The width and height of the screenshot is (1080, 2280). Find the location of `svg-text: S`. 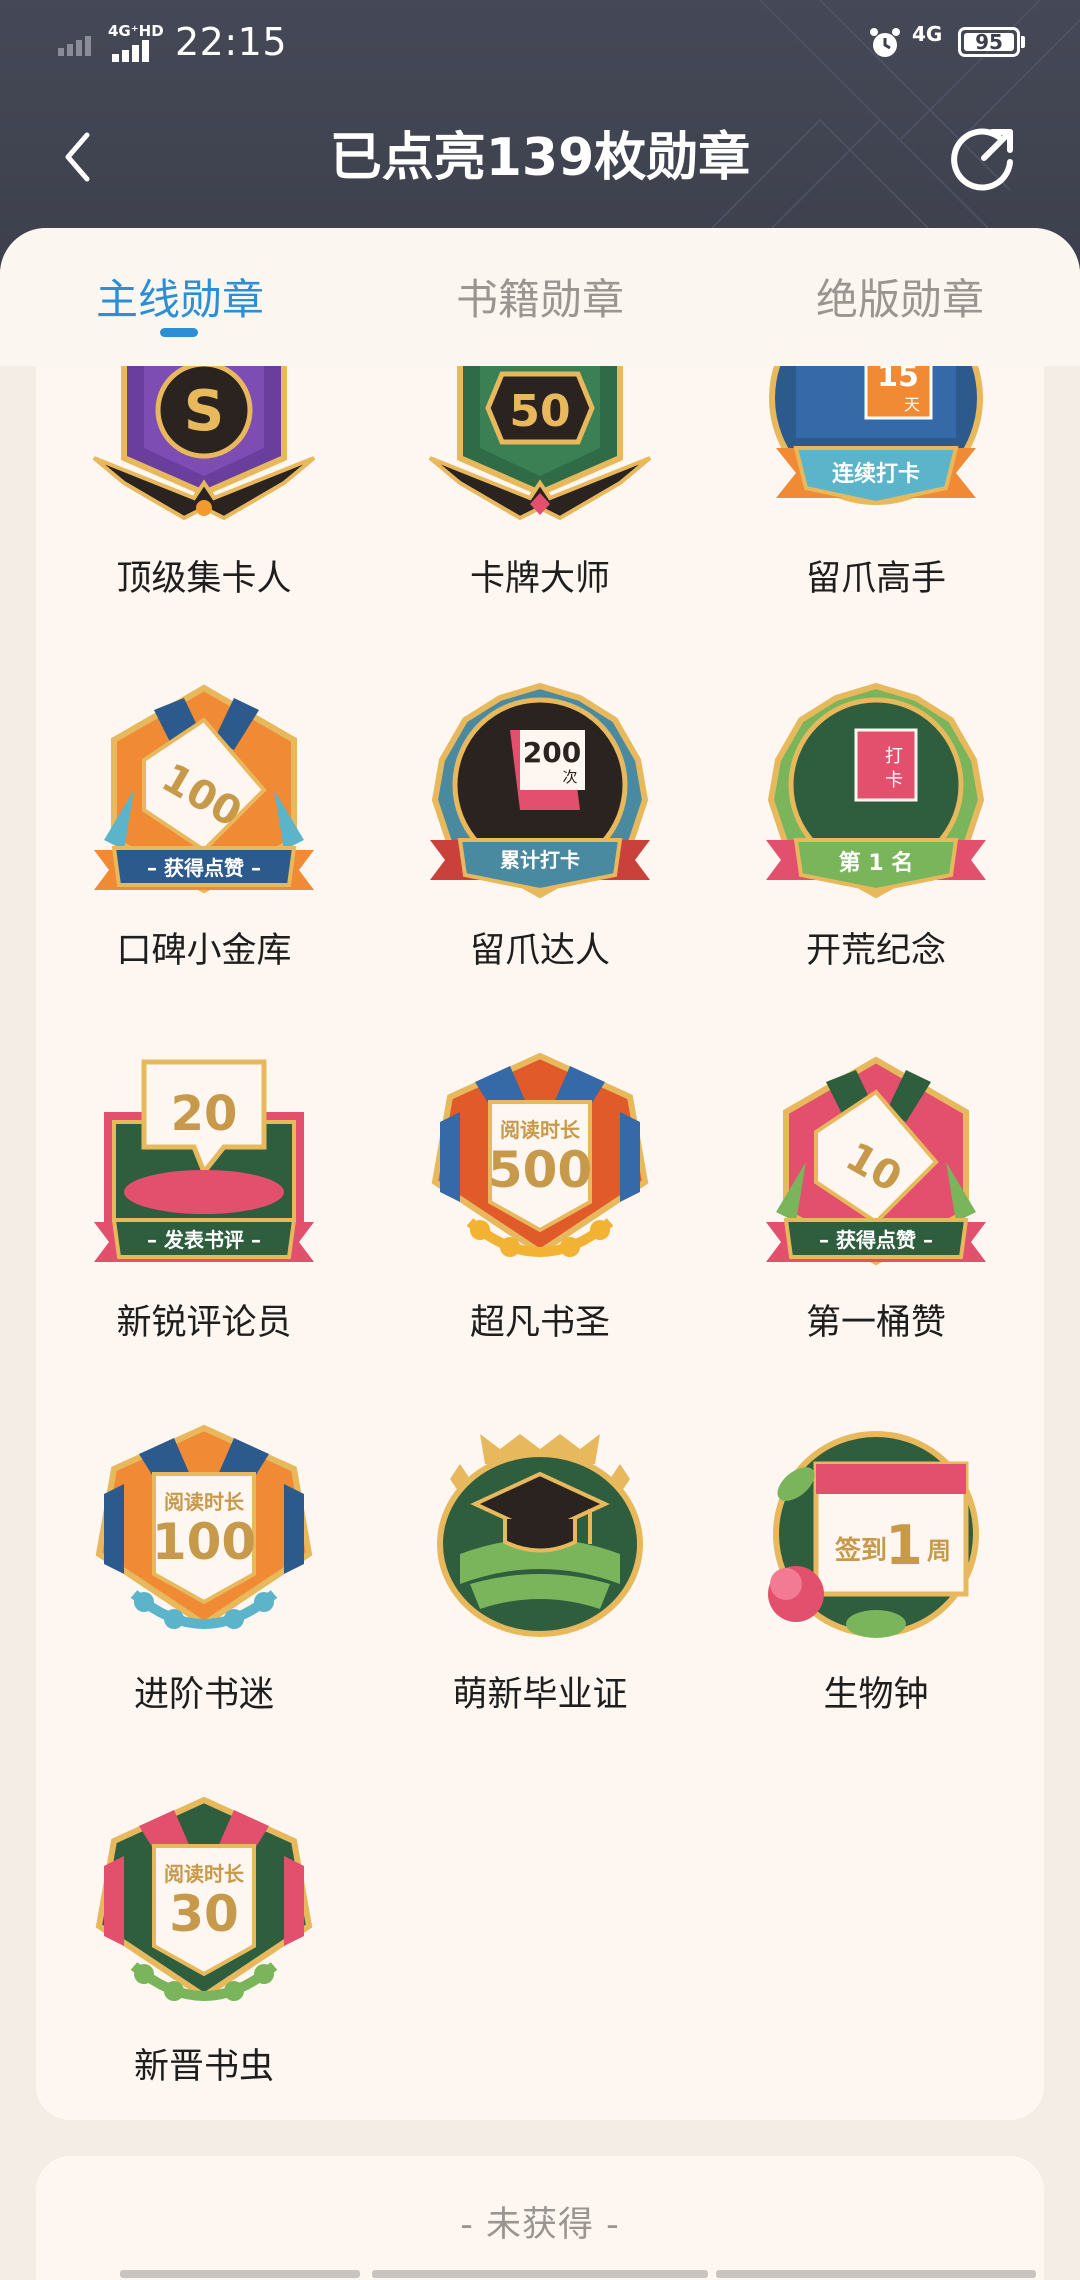

svg-text: S is located at coordinates (204, 411).